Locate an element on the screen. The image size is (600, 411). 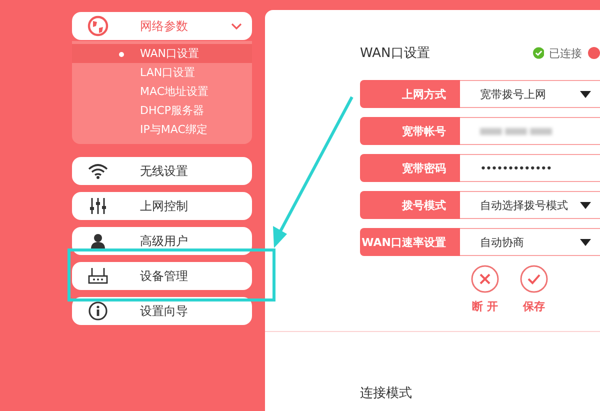
select-field: 自动协商 is located at coordinates (530, 242).